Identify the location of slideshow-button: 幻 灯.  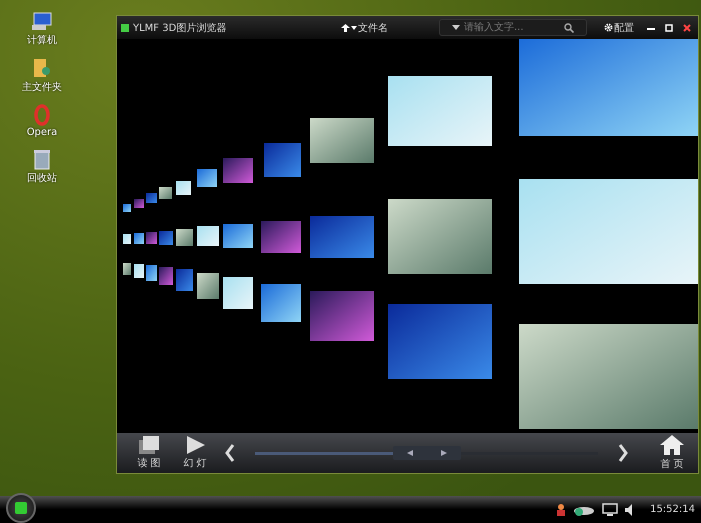
(195, 453).